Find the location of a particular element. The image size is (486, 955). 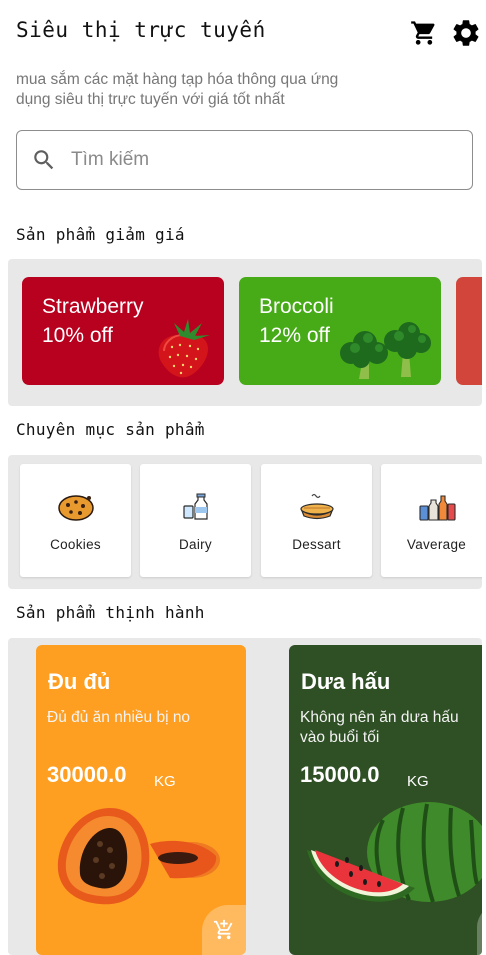

search-bar is located at coordinates (244, 160).